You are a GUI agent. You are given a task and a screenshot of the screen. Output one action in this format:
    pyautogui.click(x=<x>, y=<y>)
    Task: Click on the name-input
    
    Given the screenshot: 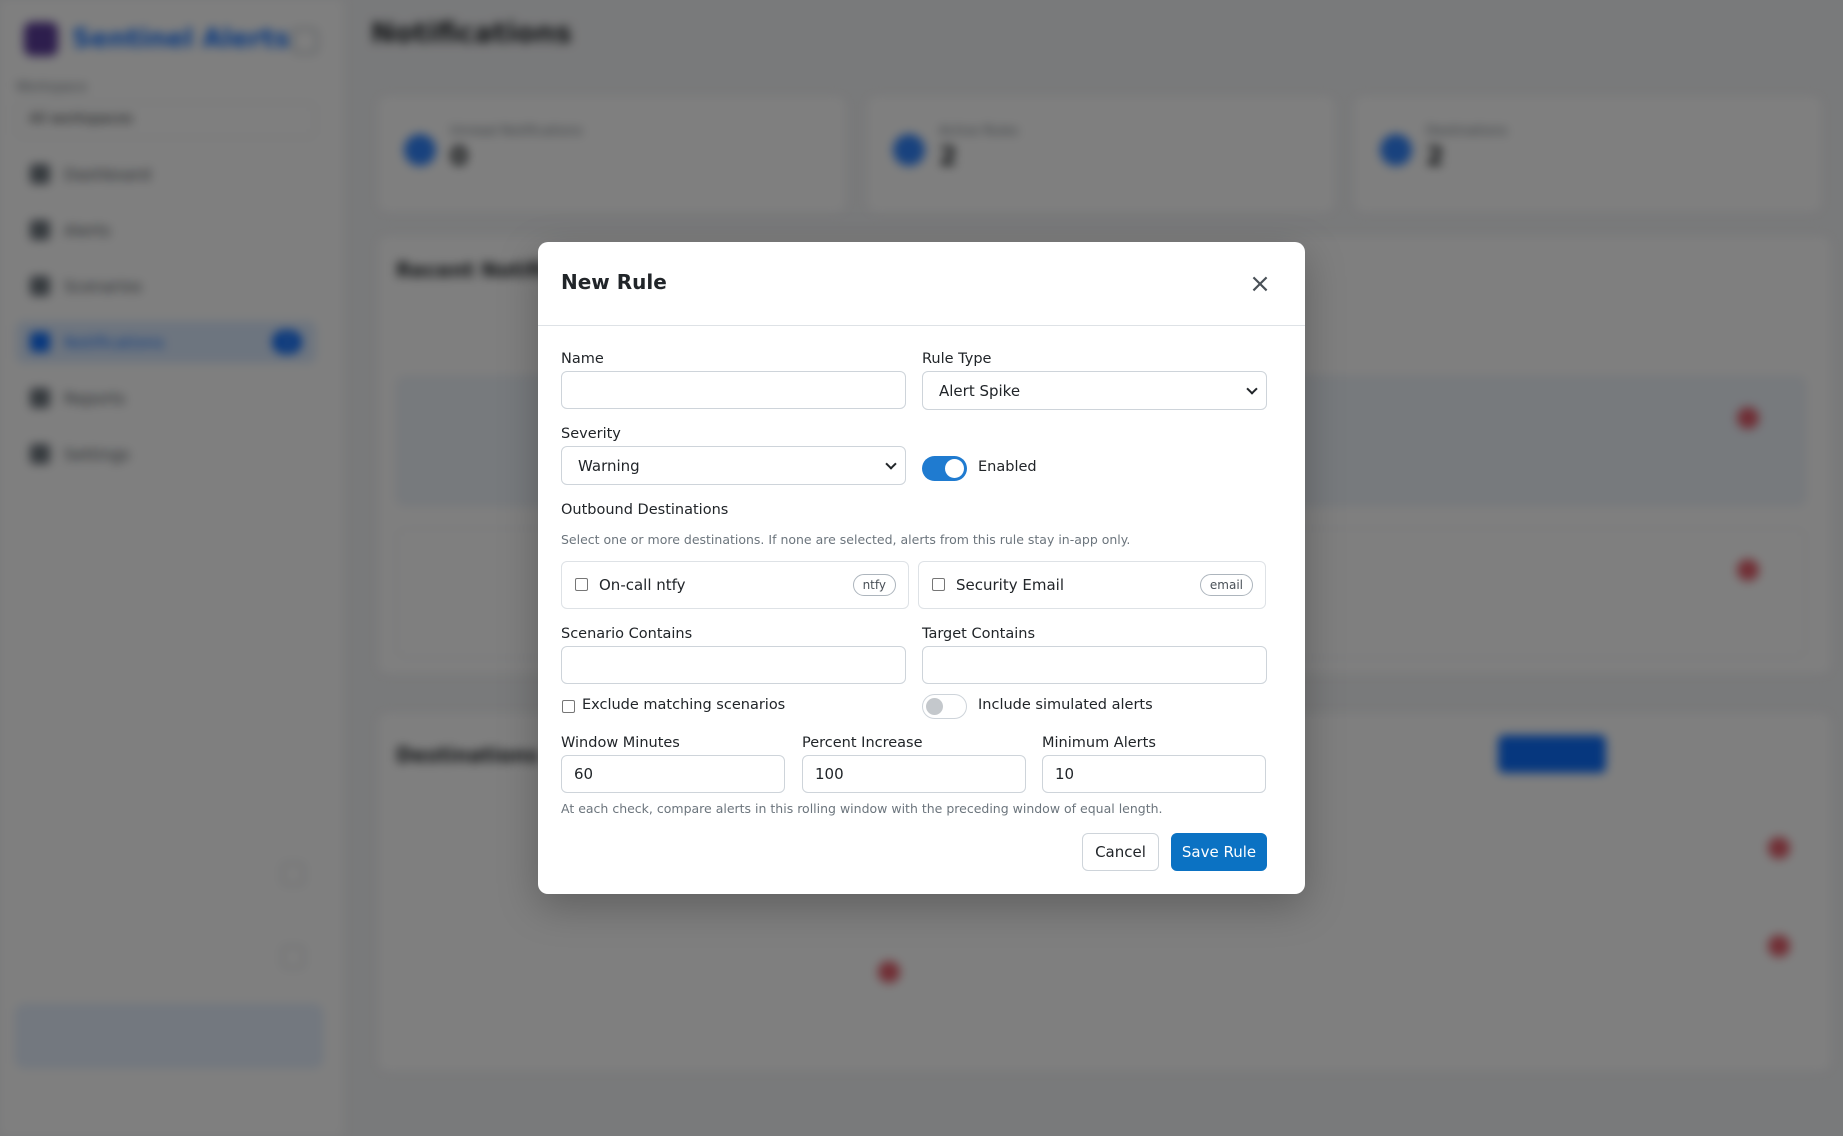 What is the action you would take?
    pyautogui.click(x=733, y=390)
    